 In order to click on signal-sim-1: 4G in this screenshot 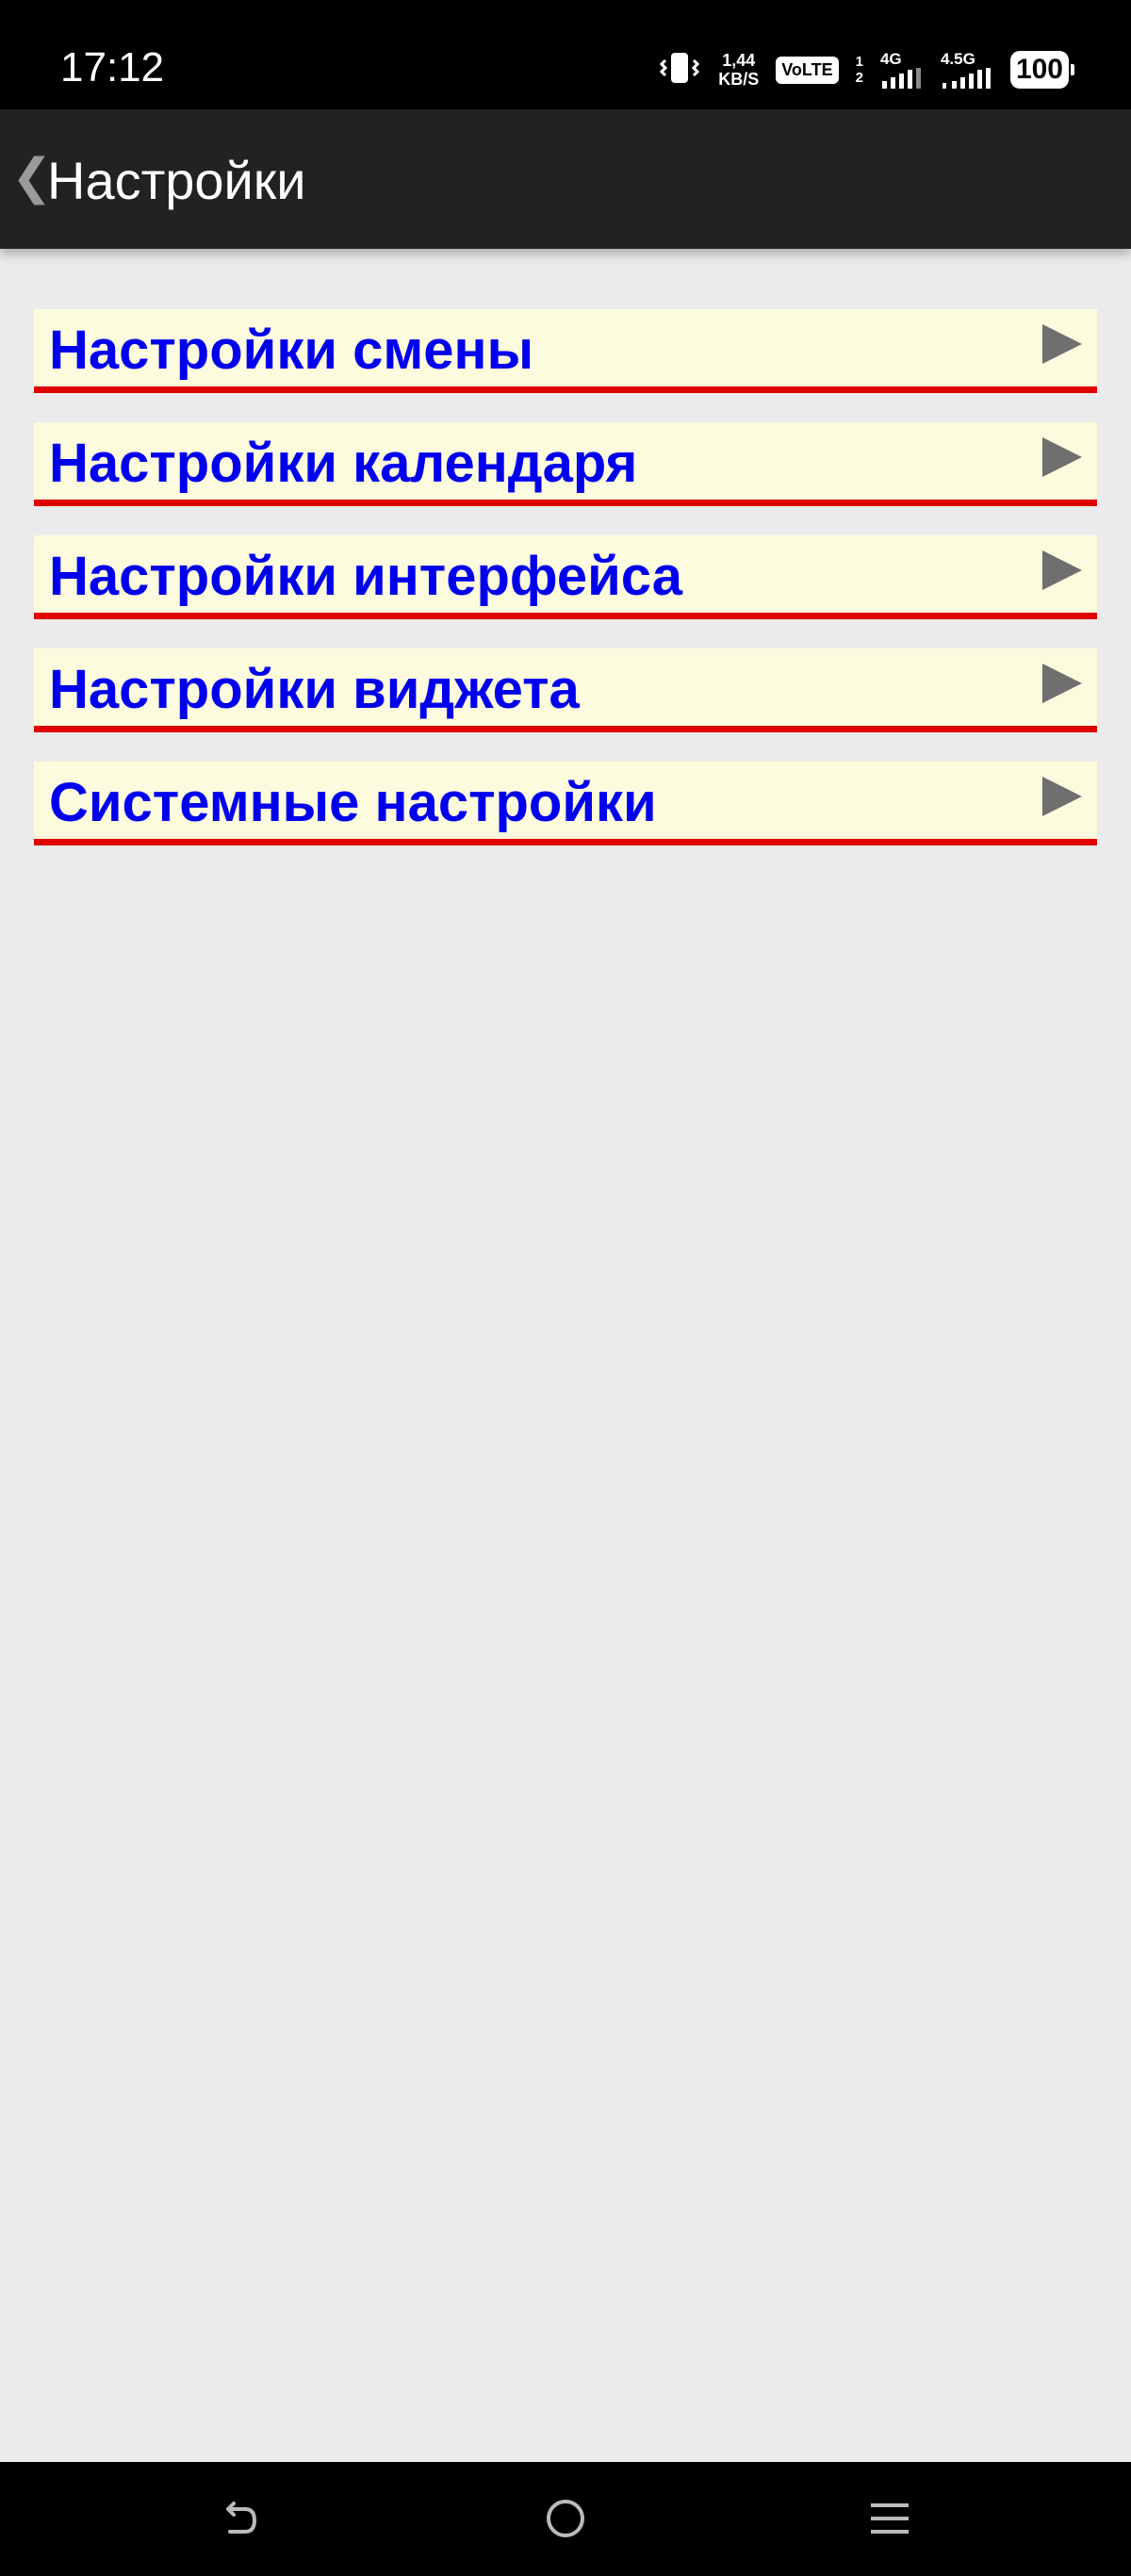, I will do `click(902, 70)`.